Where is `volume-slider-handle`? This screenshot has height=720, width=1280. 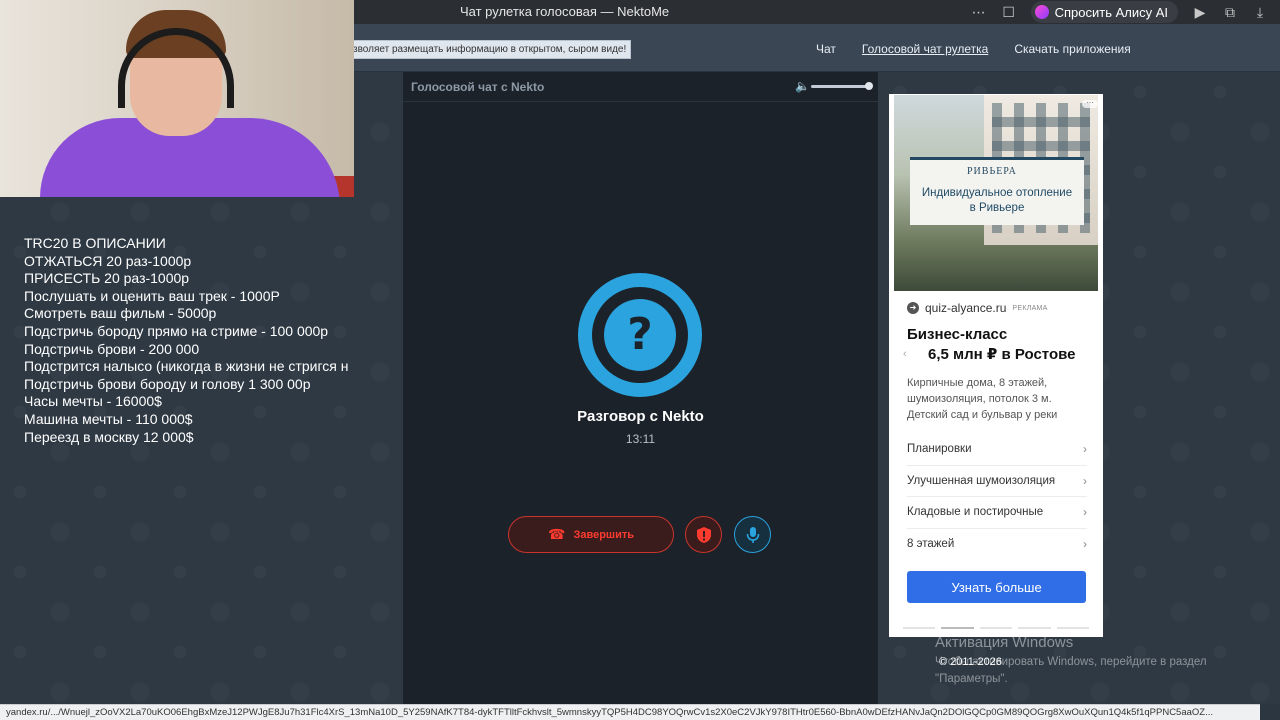
volume-slider-handle is located at coordinates (869, 86).